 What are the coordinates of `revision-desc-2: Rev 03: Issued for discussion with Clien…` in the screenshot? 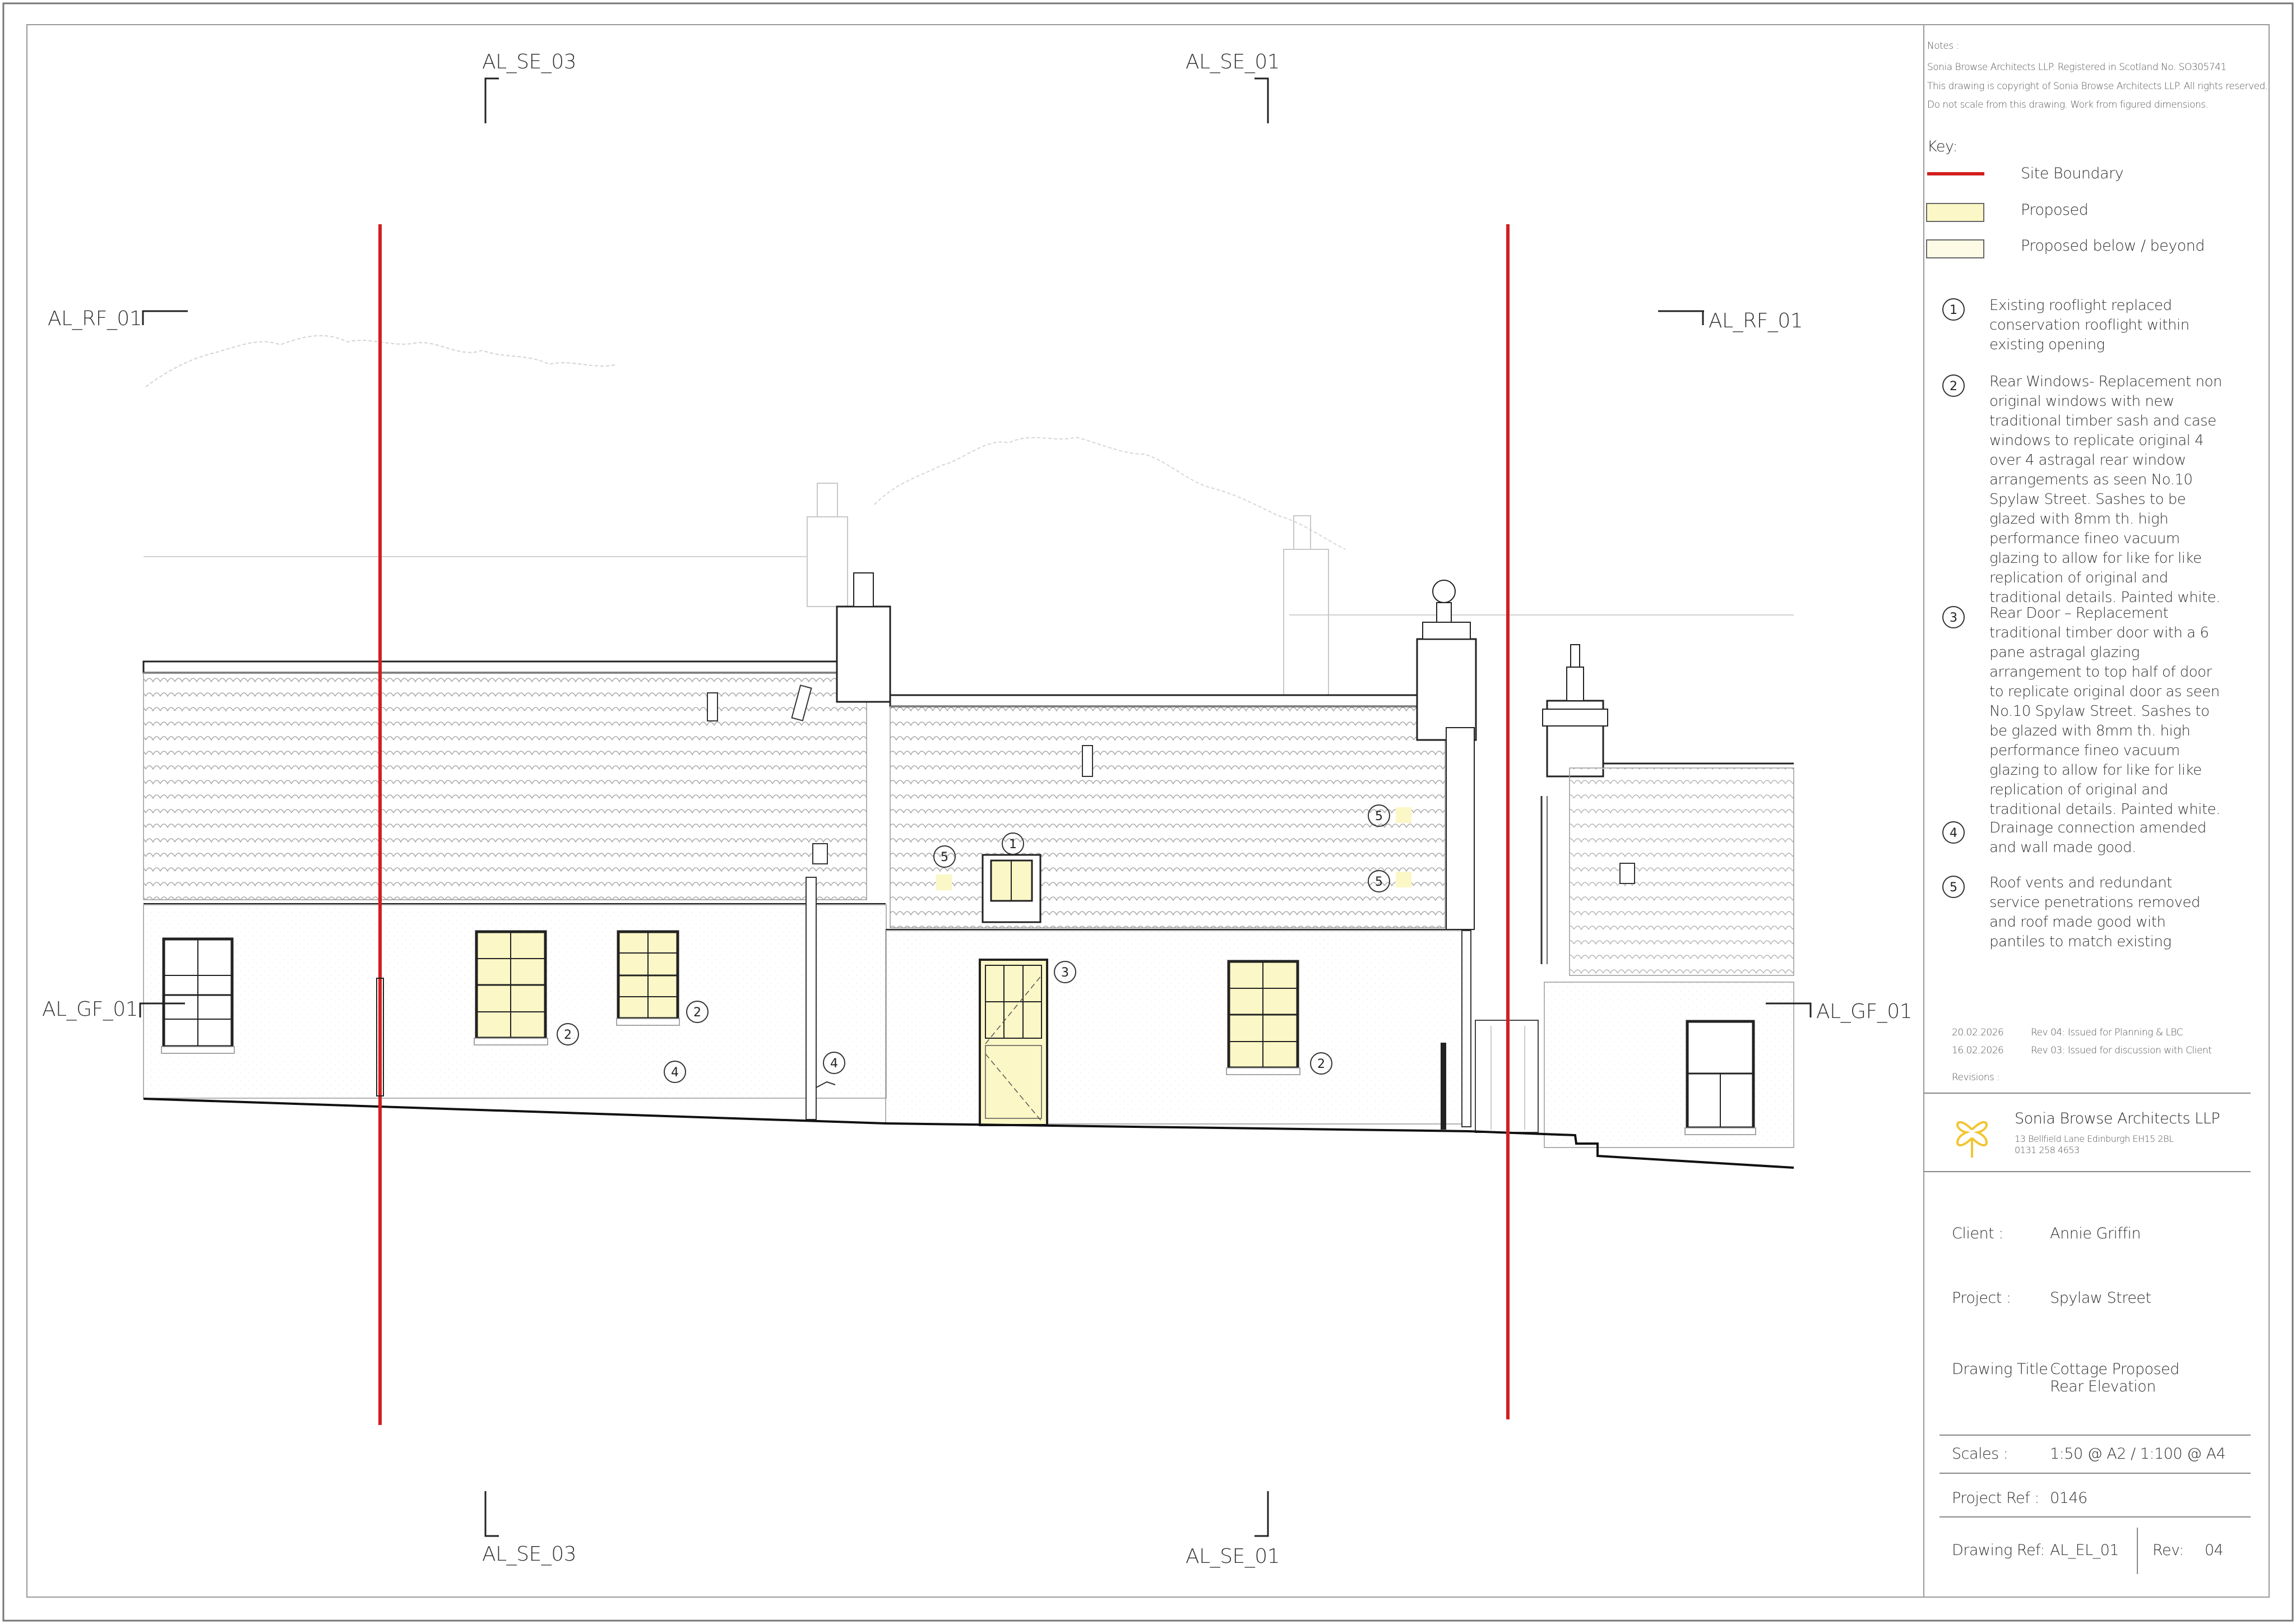 It's located at (2121, 1050).